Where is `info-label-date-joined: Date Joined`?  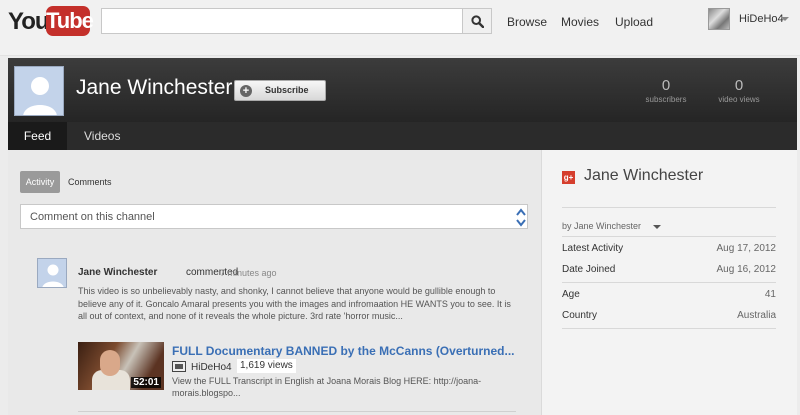 info-label-date-joined: Date Joined is located at coordinates (589, 269).